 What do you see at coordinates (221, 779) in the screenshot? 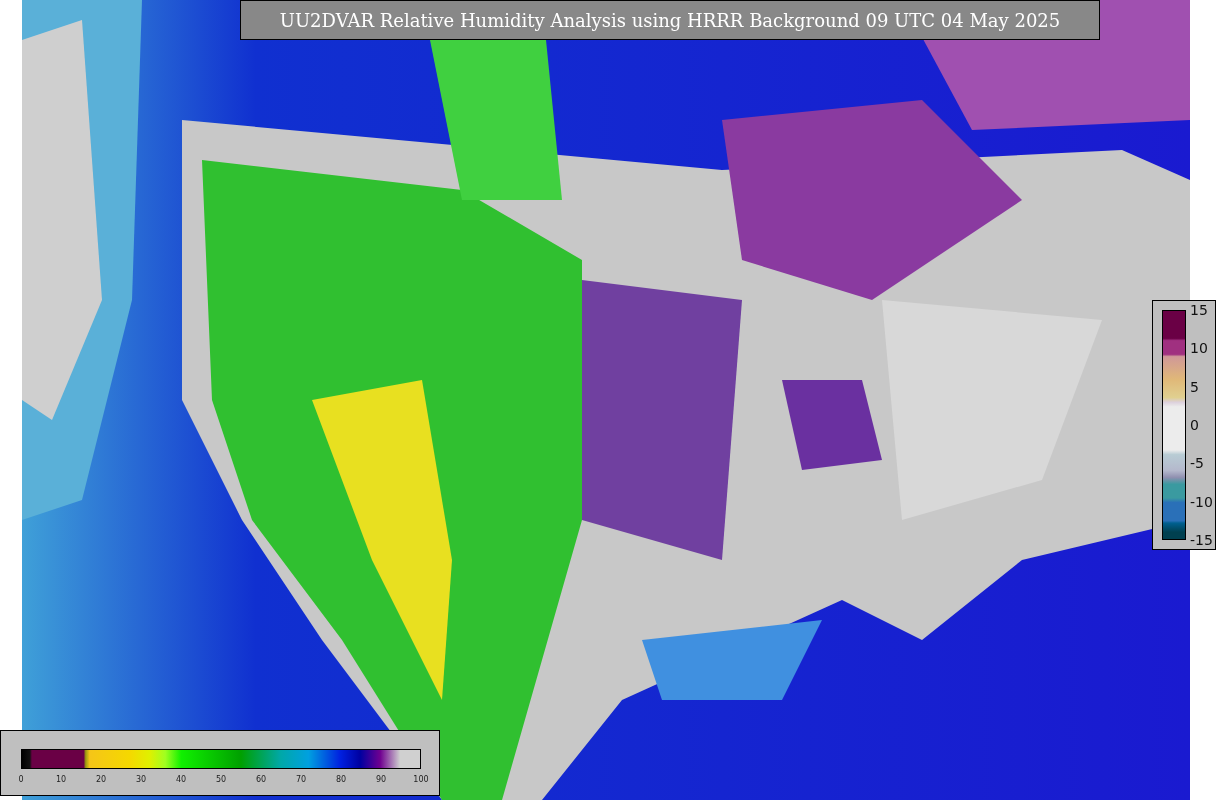
I see `scale-label: 50` at bounding box center [221, 779].